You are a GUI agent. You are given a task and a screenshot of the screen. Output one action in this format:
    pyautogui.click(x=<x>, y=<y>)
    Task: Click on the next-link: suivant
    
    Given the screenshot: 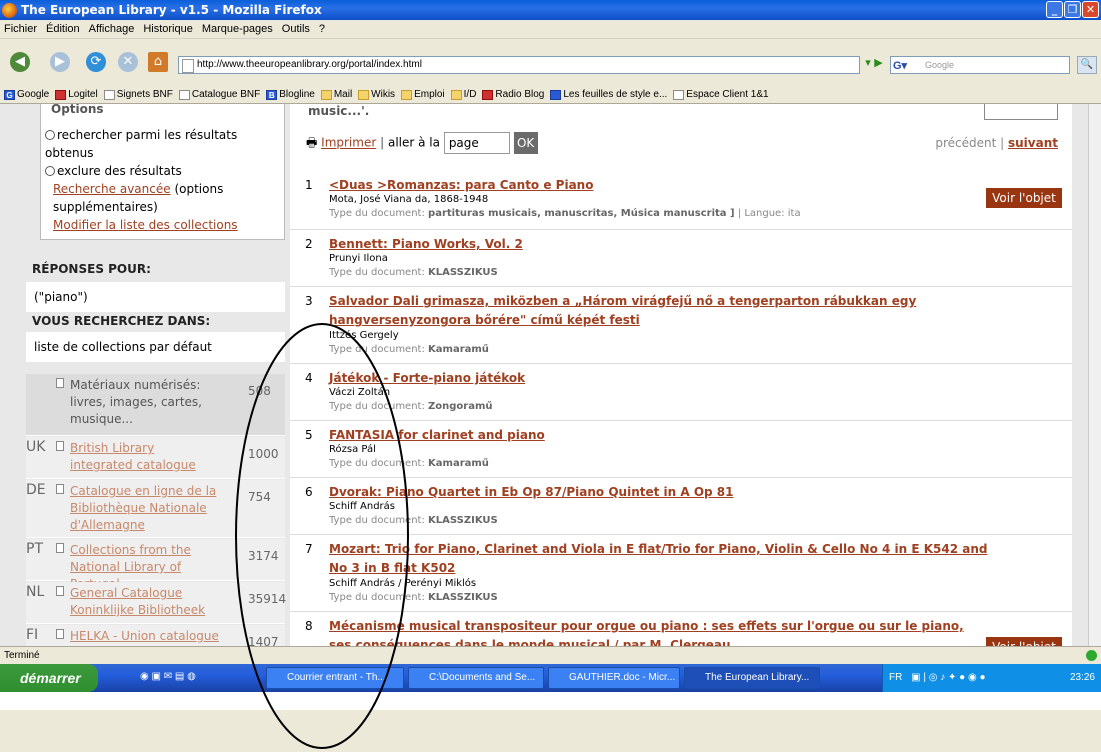 What is the action you would take?
    pyautogui.click(x=1033, y=143)
    